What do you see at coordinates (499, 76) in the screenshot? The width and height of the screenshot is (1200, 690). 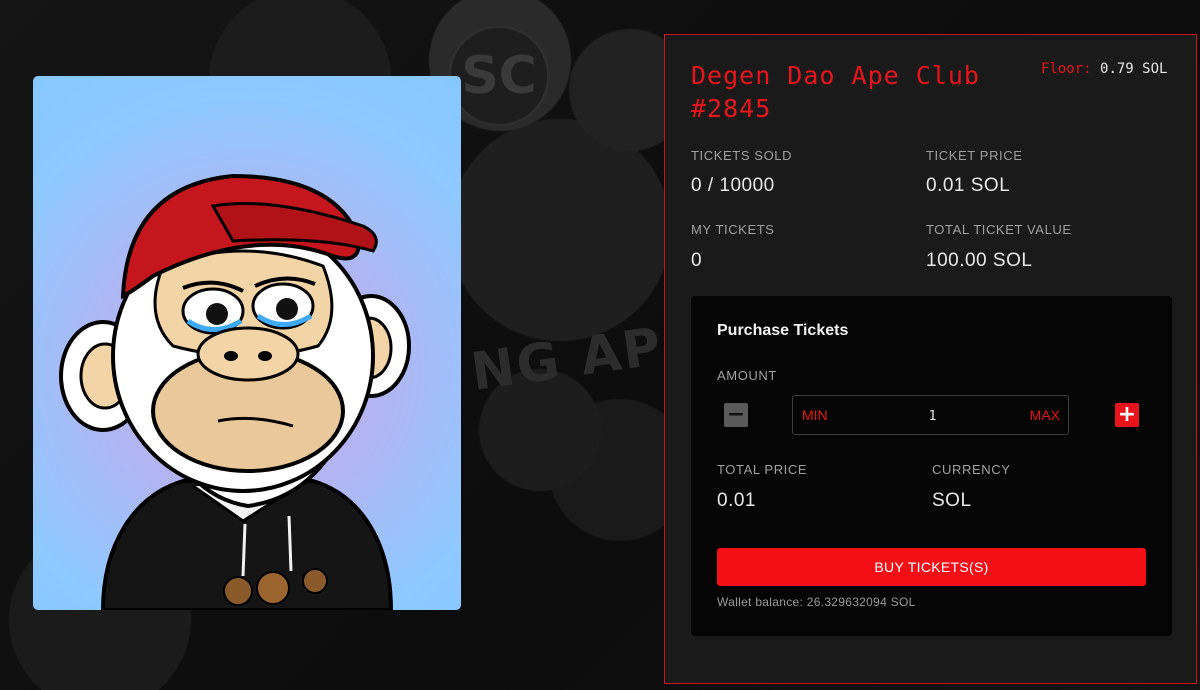 I see `background-logo: SC` at bounding box center [499, 76].